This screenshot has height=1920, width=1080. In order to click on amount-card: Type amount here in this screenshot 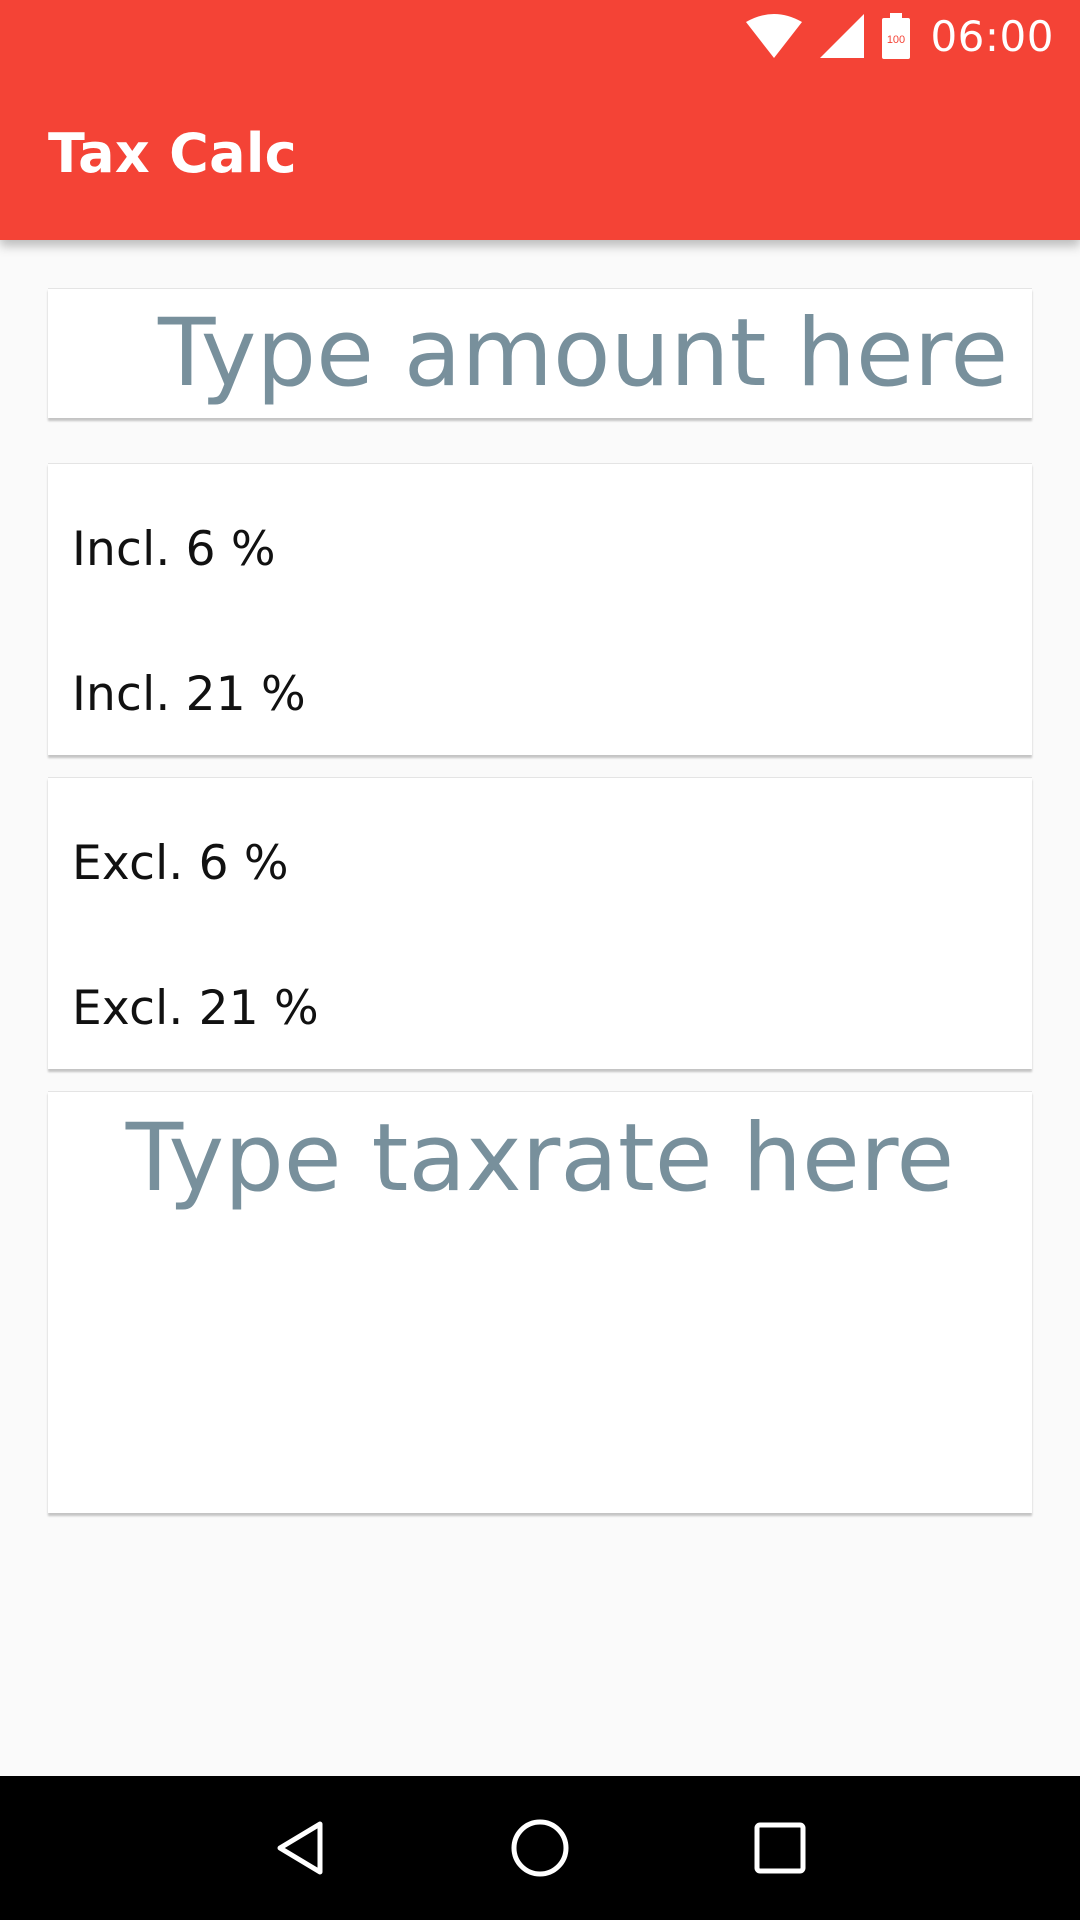, I will do `click(540, 353)`.